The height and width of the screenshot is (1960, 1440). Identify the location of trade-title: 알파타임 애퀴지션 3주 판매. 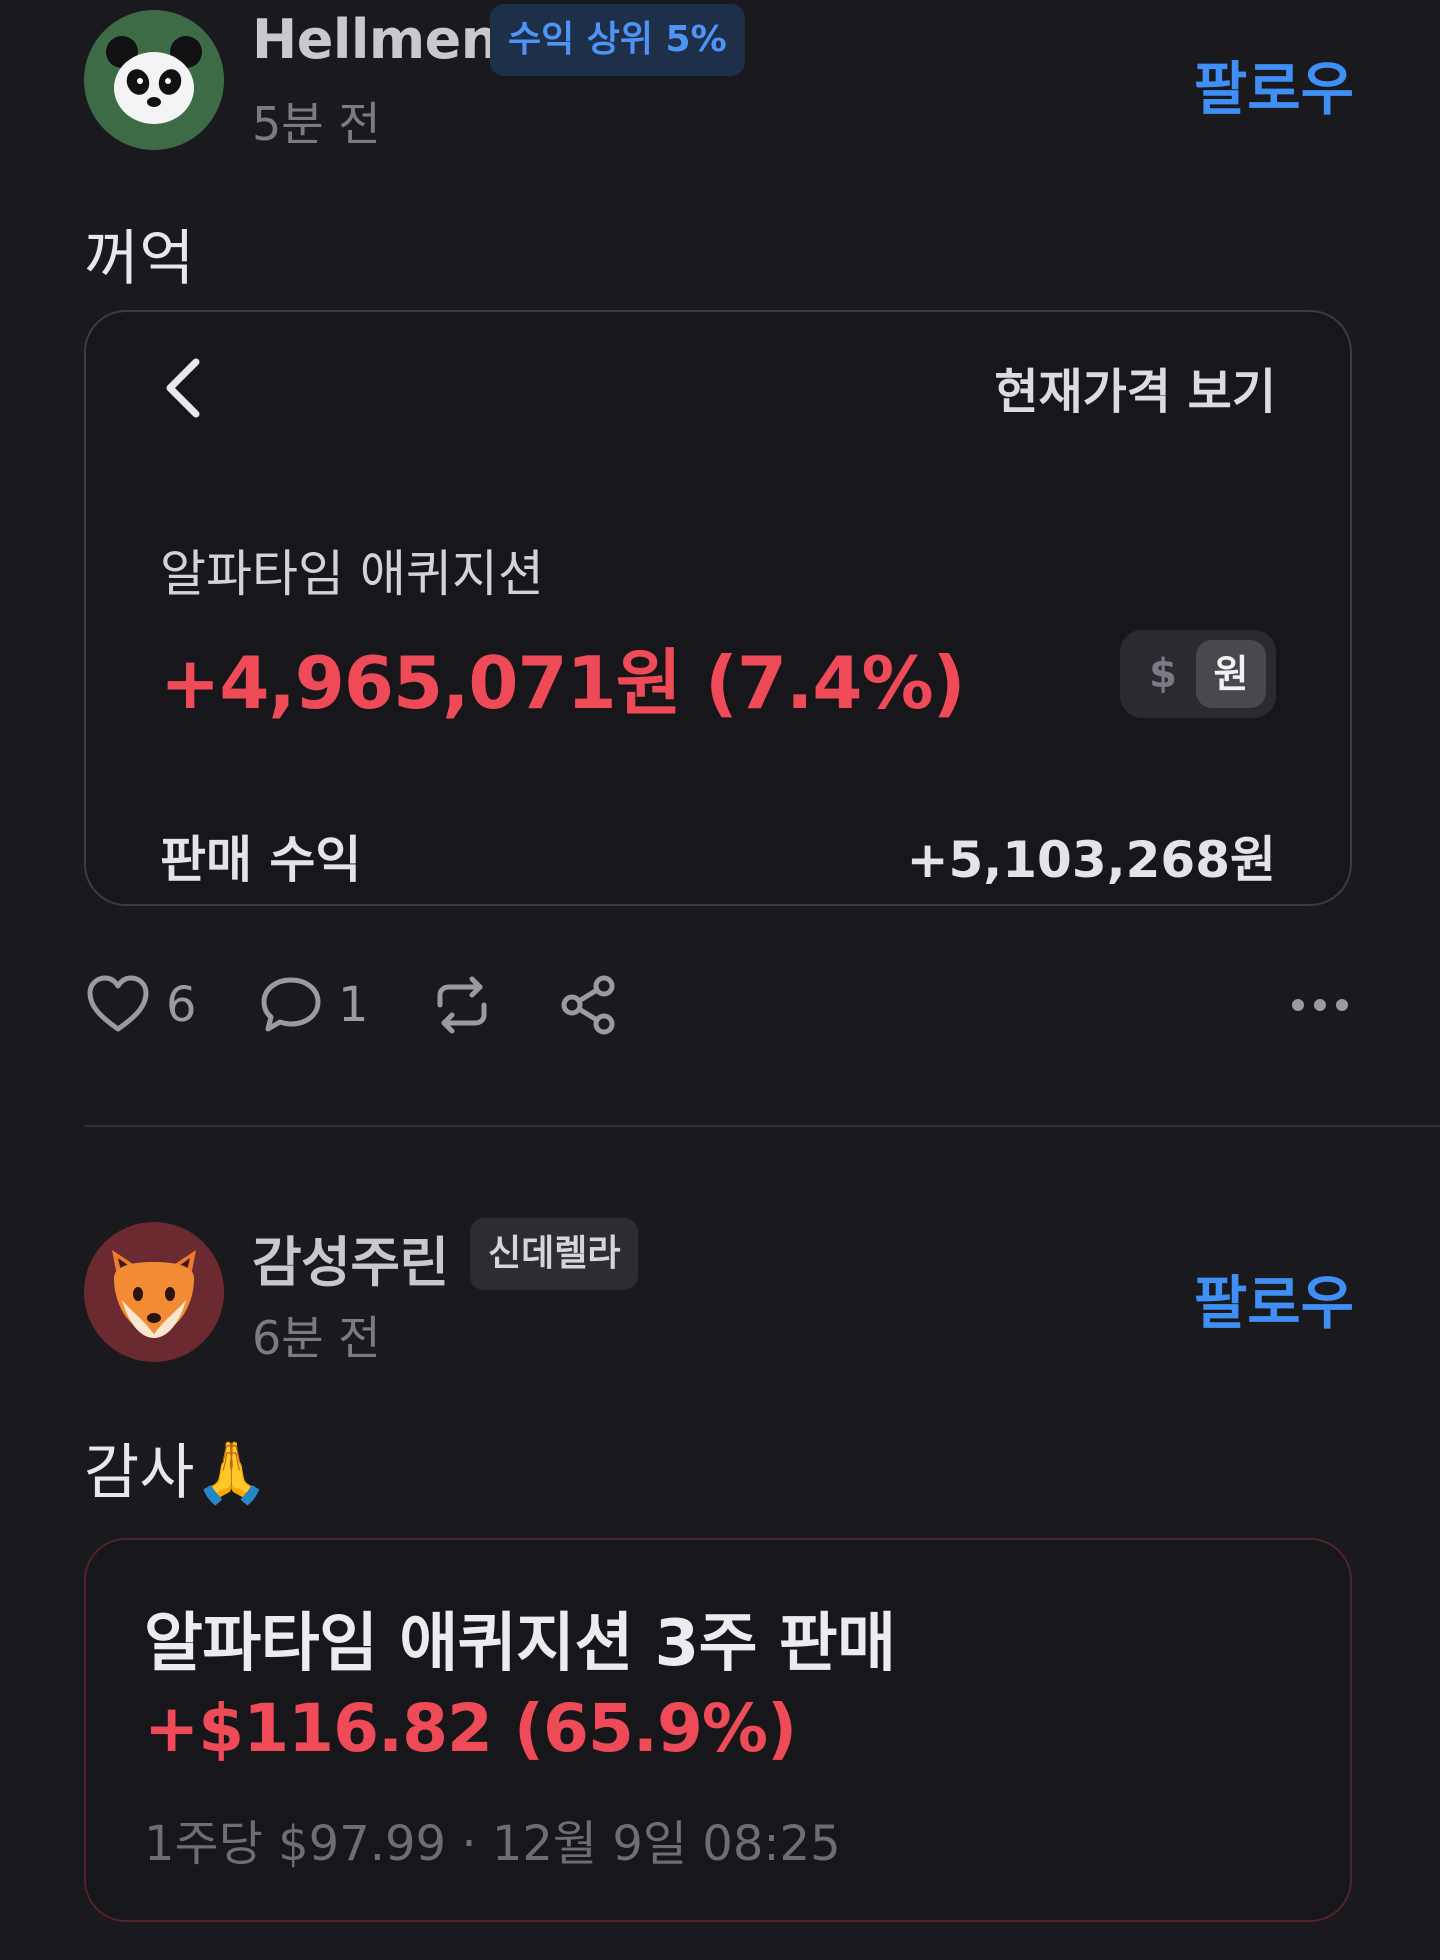
(520, 1644).